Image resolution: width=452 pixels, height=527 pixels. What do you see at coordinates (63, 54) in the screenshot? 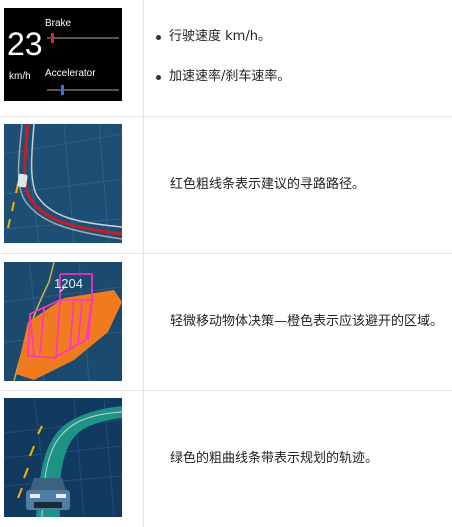
I see `dashboard-thumbnail: 23 km/h Brake Accelerator` at bounding box center [63, 54].